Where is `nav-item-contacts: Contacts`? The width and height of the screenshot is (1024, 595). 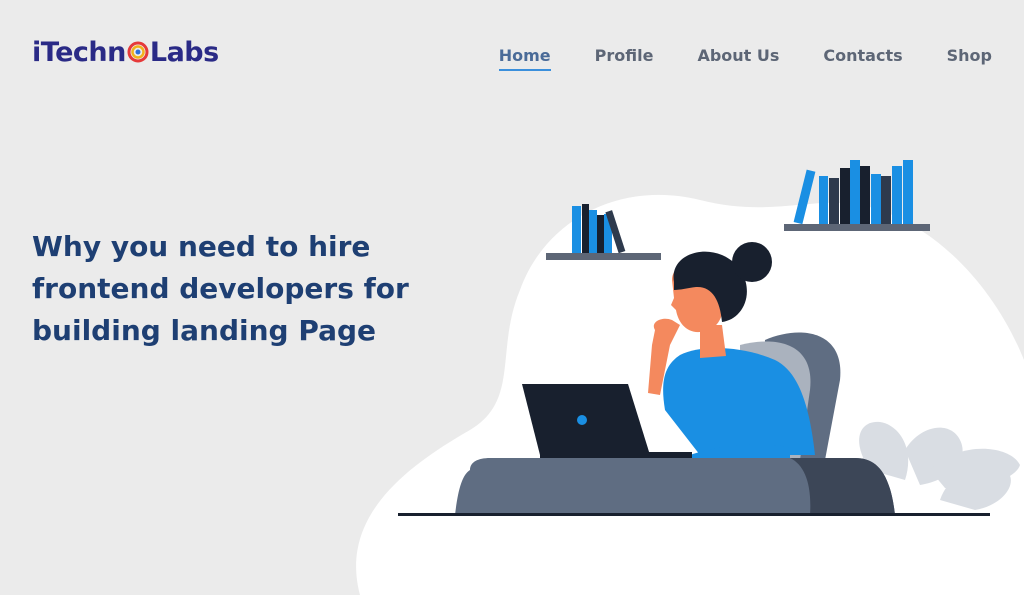 nav-item-contacts: Contacts is located at coordinates (862, 58).